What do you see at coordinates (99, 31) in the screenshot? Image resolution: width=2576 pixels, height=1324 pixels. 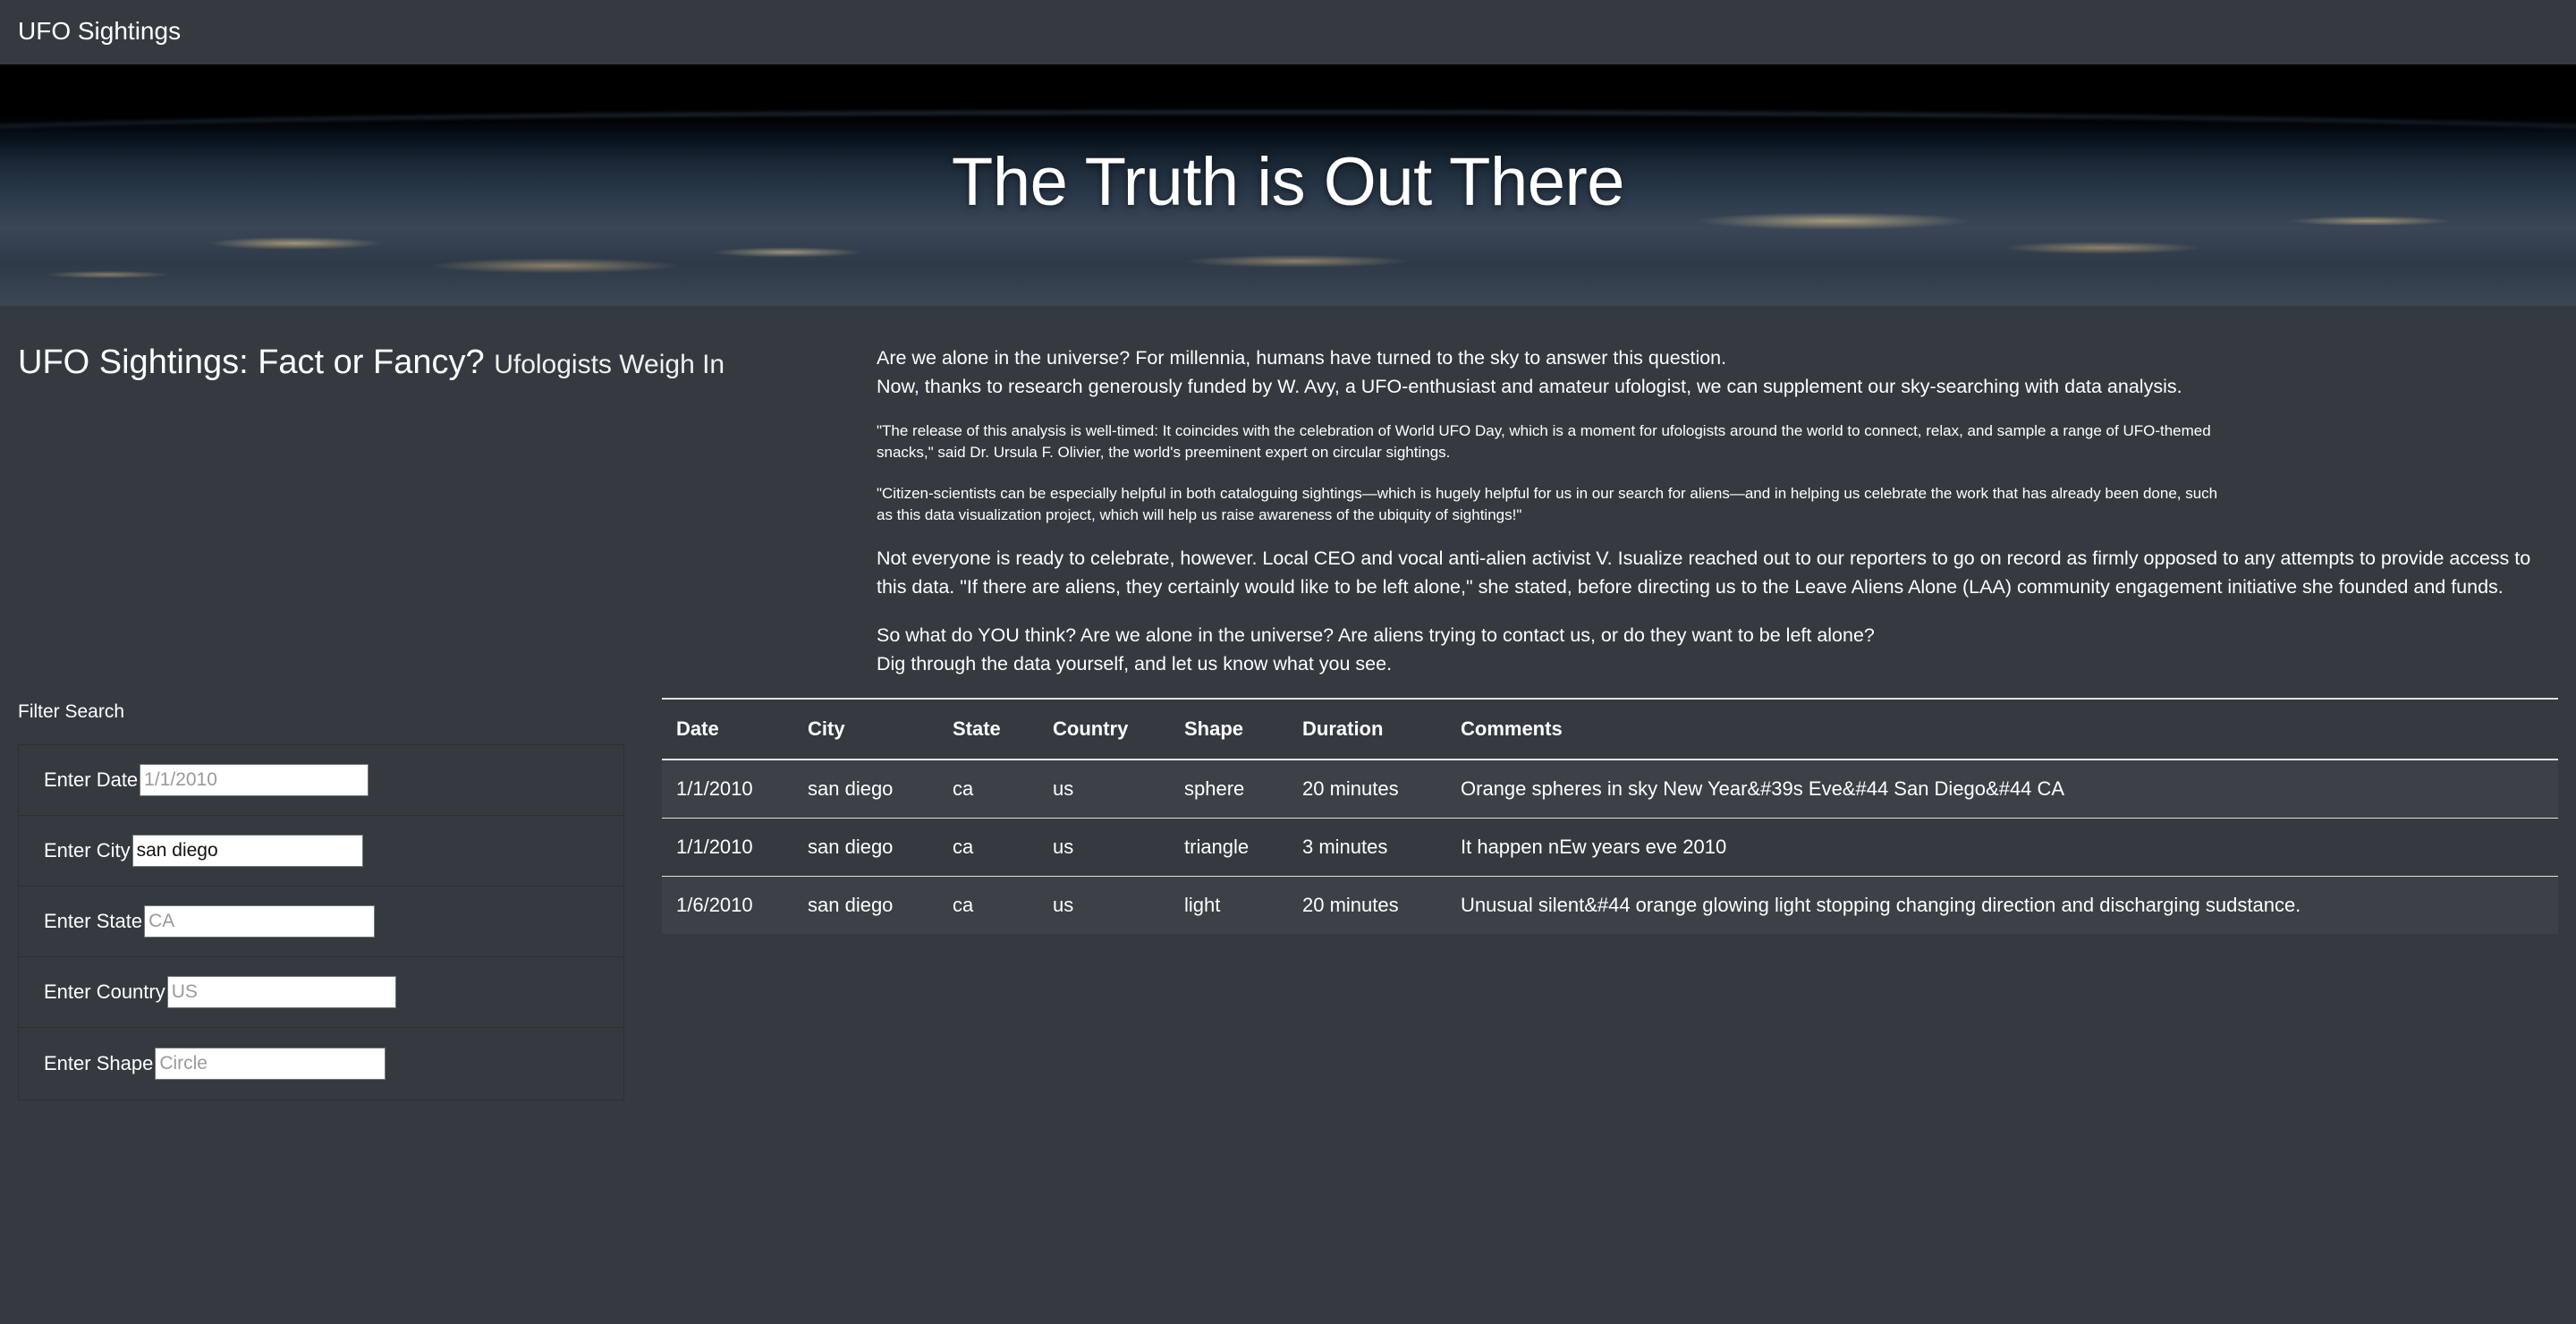 I see `navbar-brand-link: UFO Sightings` at bounding box center [99, 31].